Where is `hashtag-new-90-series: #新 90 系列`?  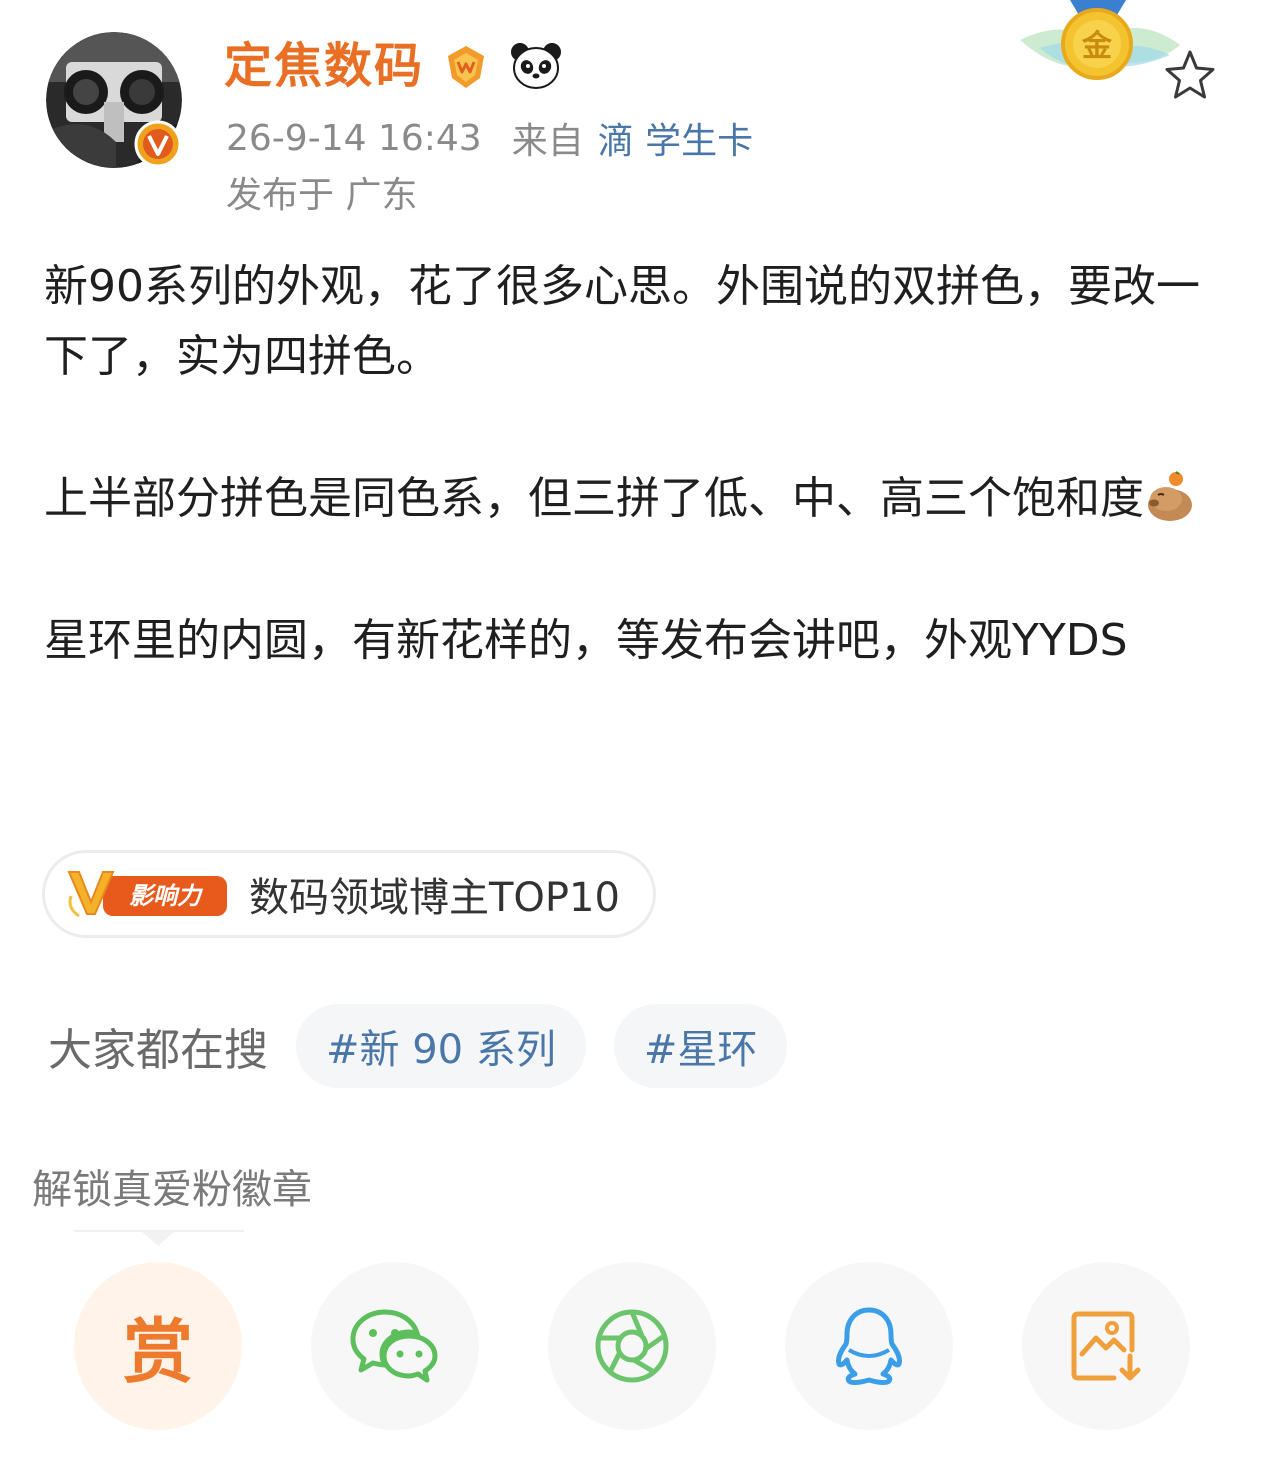 hashtag-new-90-series: #新 90 系列 is located at coordinates (441, 1046).